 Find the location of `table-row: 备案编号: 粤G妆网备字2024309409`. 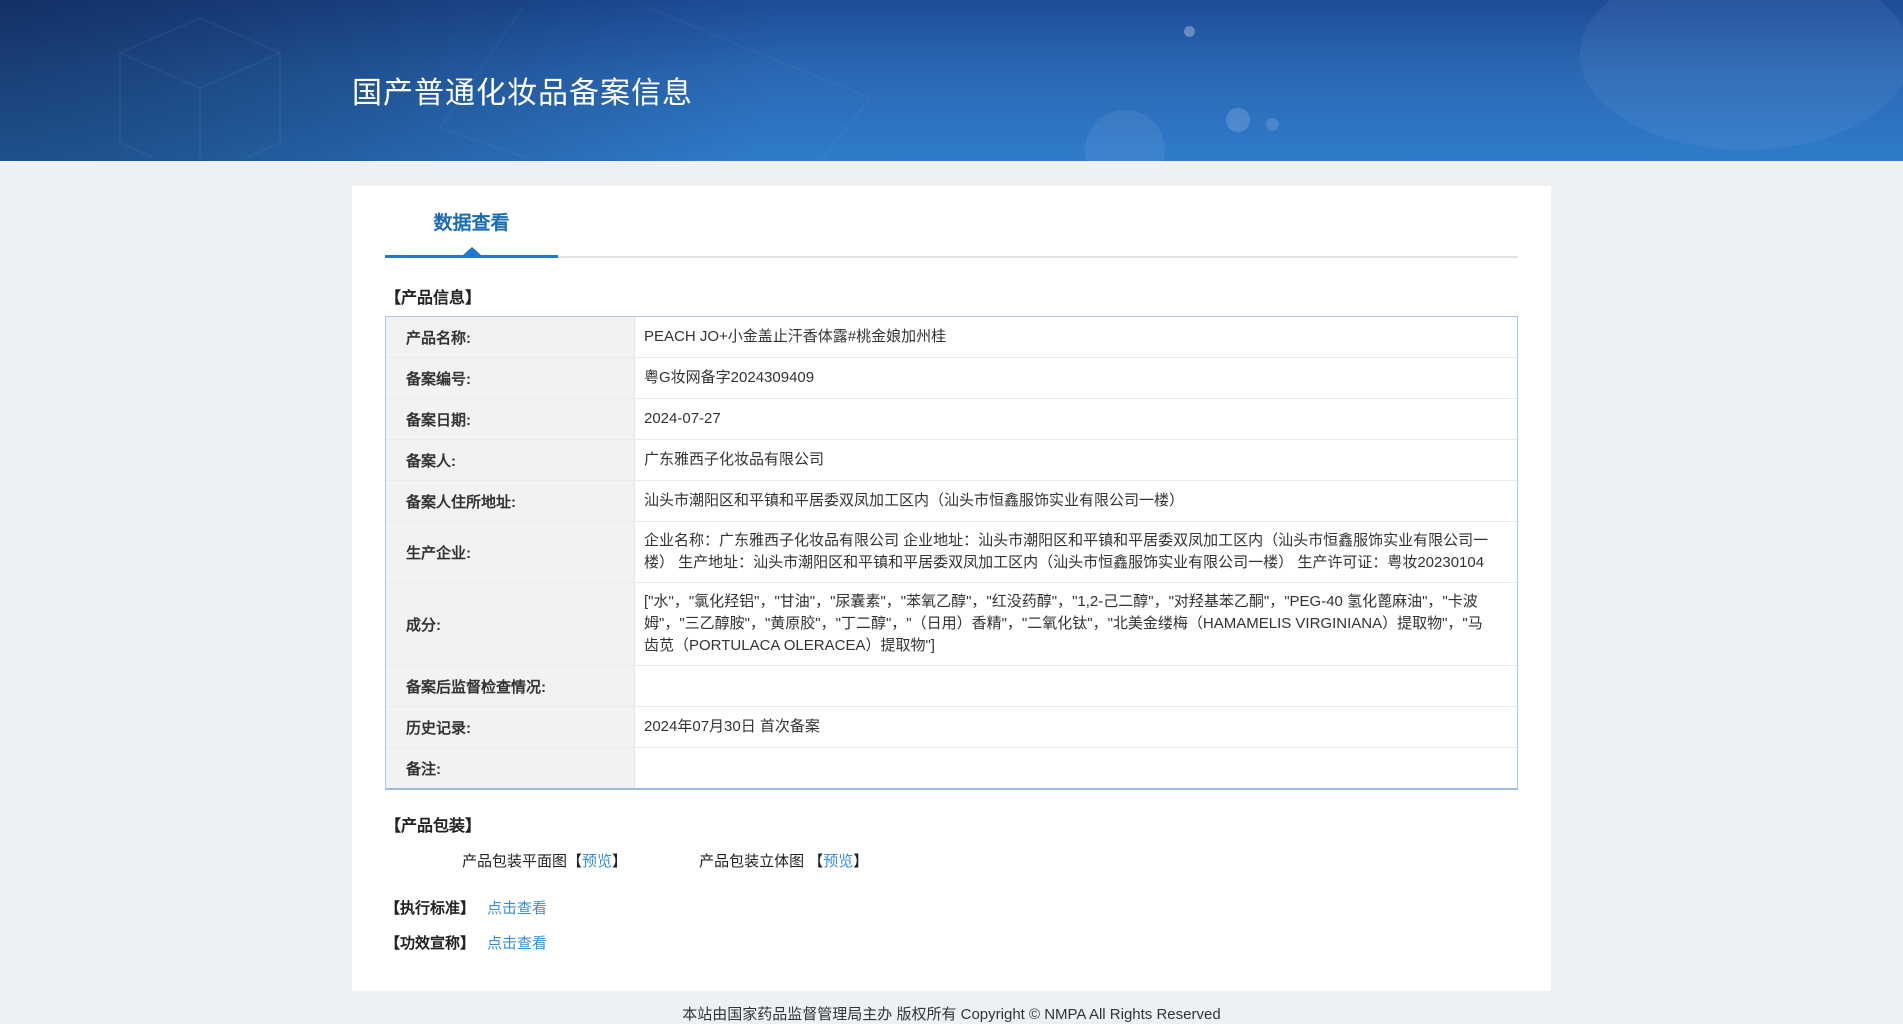

table-row: 备案编号: 粤G妆网备字2024309409 is located at coordinates (951, 377).